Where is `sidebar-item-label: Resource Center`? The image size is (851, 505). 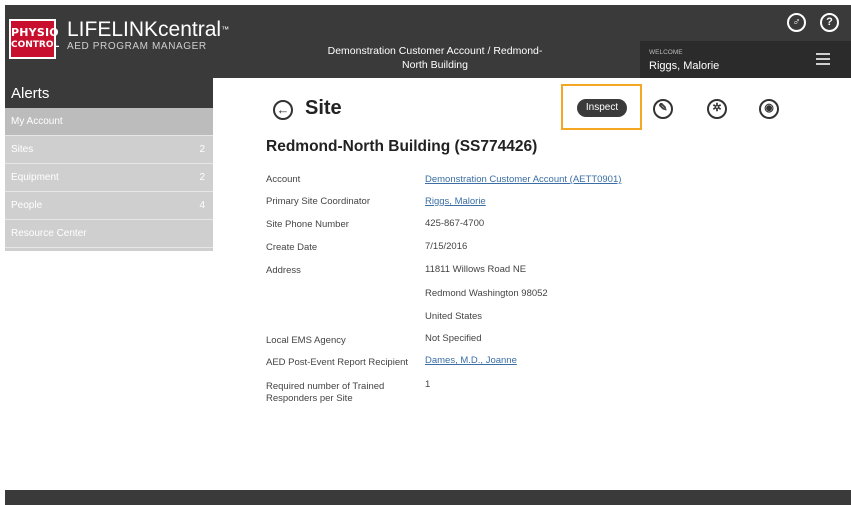 sidebar-item-label: Resource Center is located at coordinates (49, 233).